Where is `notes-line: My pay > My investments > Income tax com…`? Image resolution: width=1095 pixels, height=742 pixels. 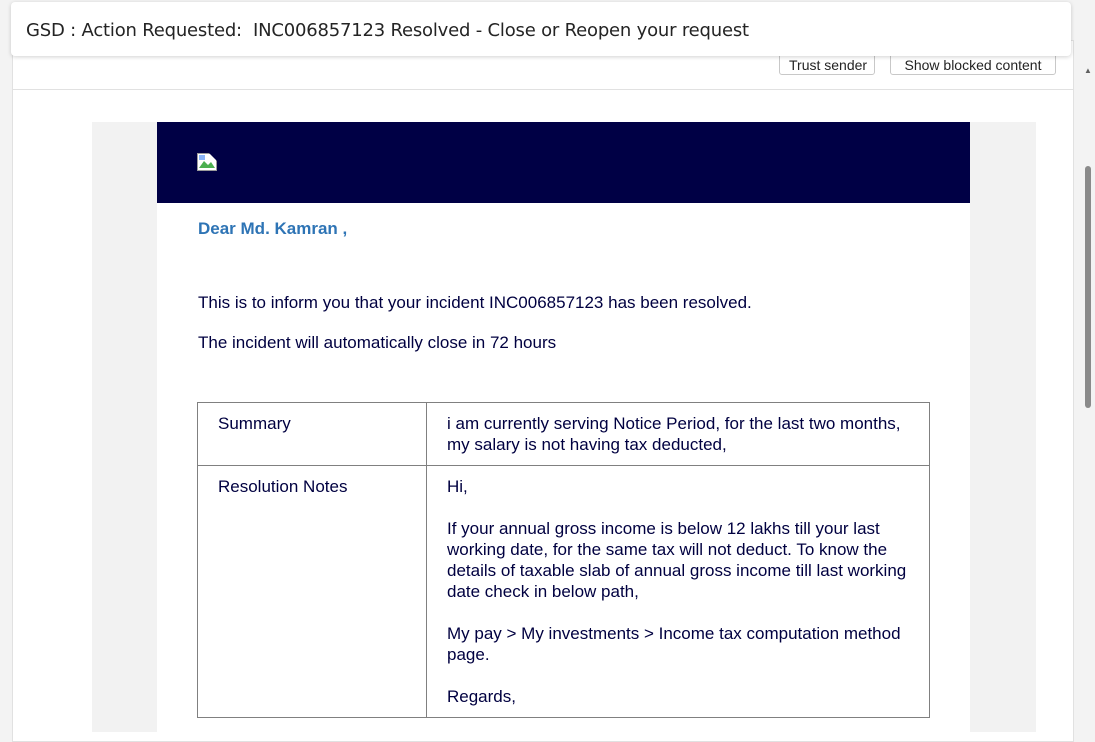
notes-line: My pay > My investments > Income tax com… is located at coordinates (674, 644).